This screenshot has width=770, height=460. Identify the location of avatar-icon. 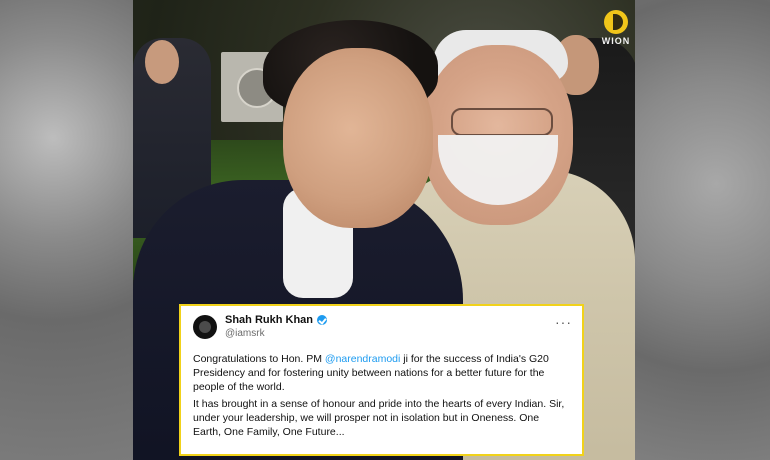
(205, 326).